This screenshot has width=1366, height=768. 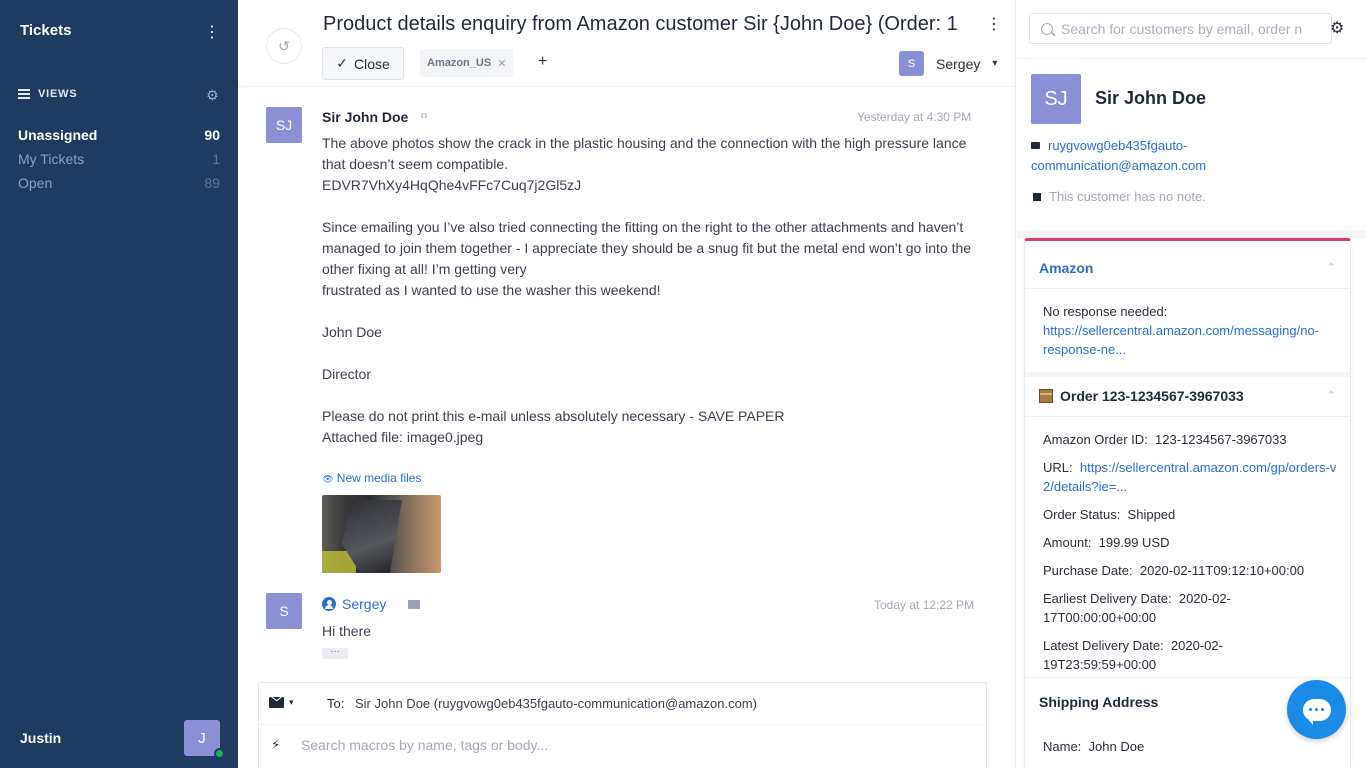 What do you see at coordinates (119, 183) in the screenshot?
I see `sidebar-item-open: Open 89` at bounding box center [119, 183].